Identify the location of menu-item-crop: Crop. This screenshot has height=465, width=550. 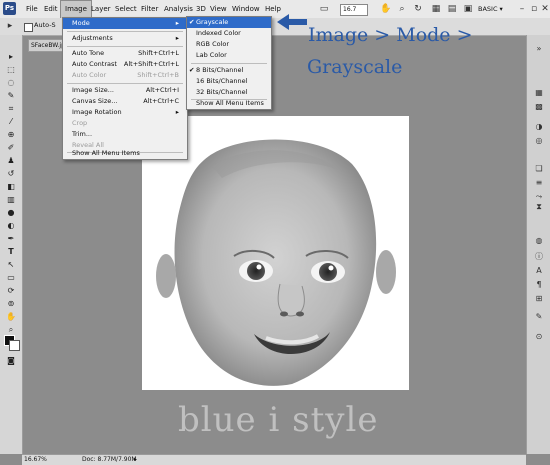
(80, 123).